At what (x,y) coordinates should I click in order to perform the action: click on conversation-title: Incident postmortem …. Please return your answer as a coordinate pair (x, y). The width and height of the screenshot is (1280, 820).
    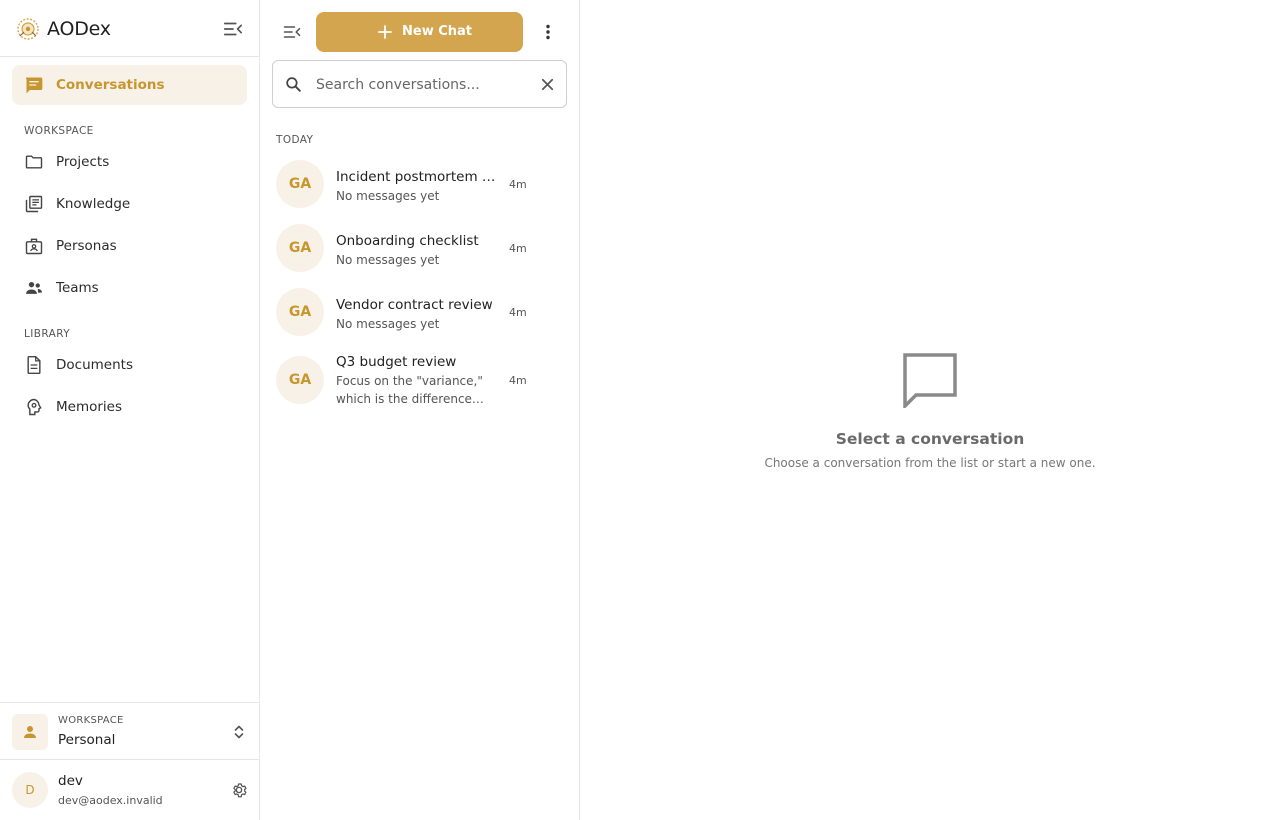
    Looking at the image, I should click on (416, 177).